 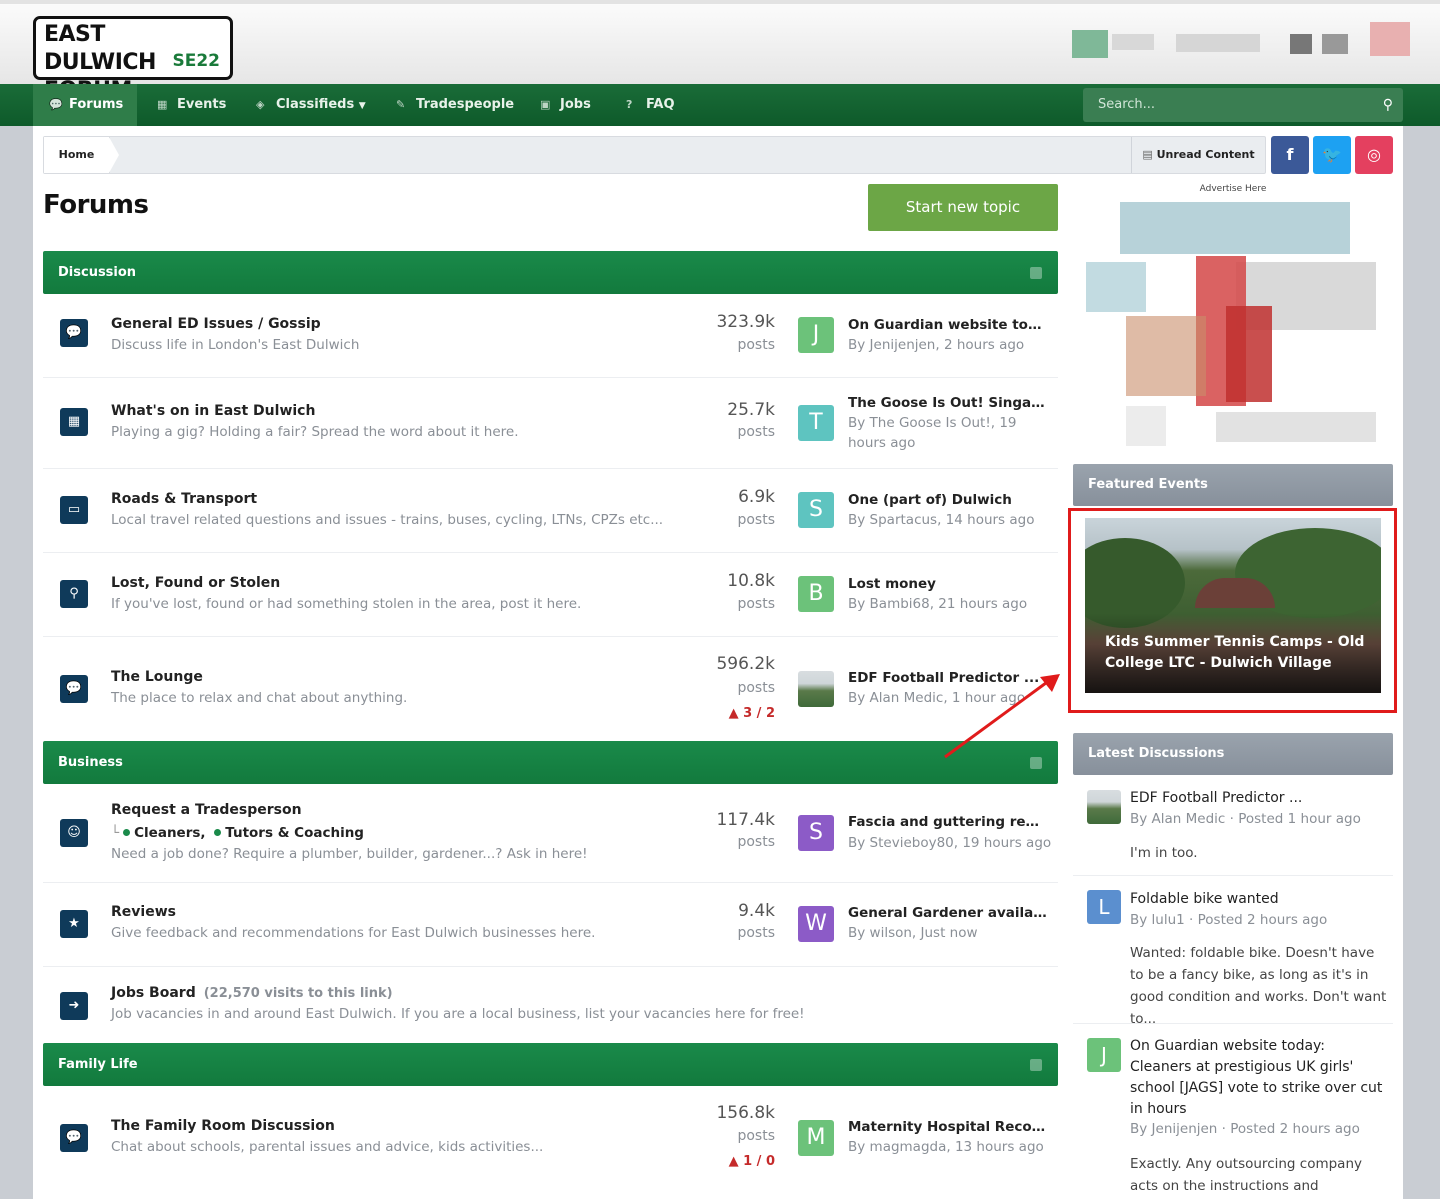 What do you see at coordinates (310, 105) in the screenshot?
I see `nav-classifieds: ◈ Classifieds ▼` at bounding box center [310, 105].